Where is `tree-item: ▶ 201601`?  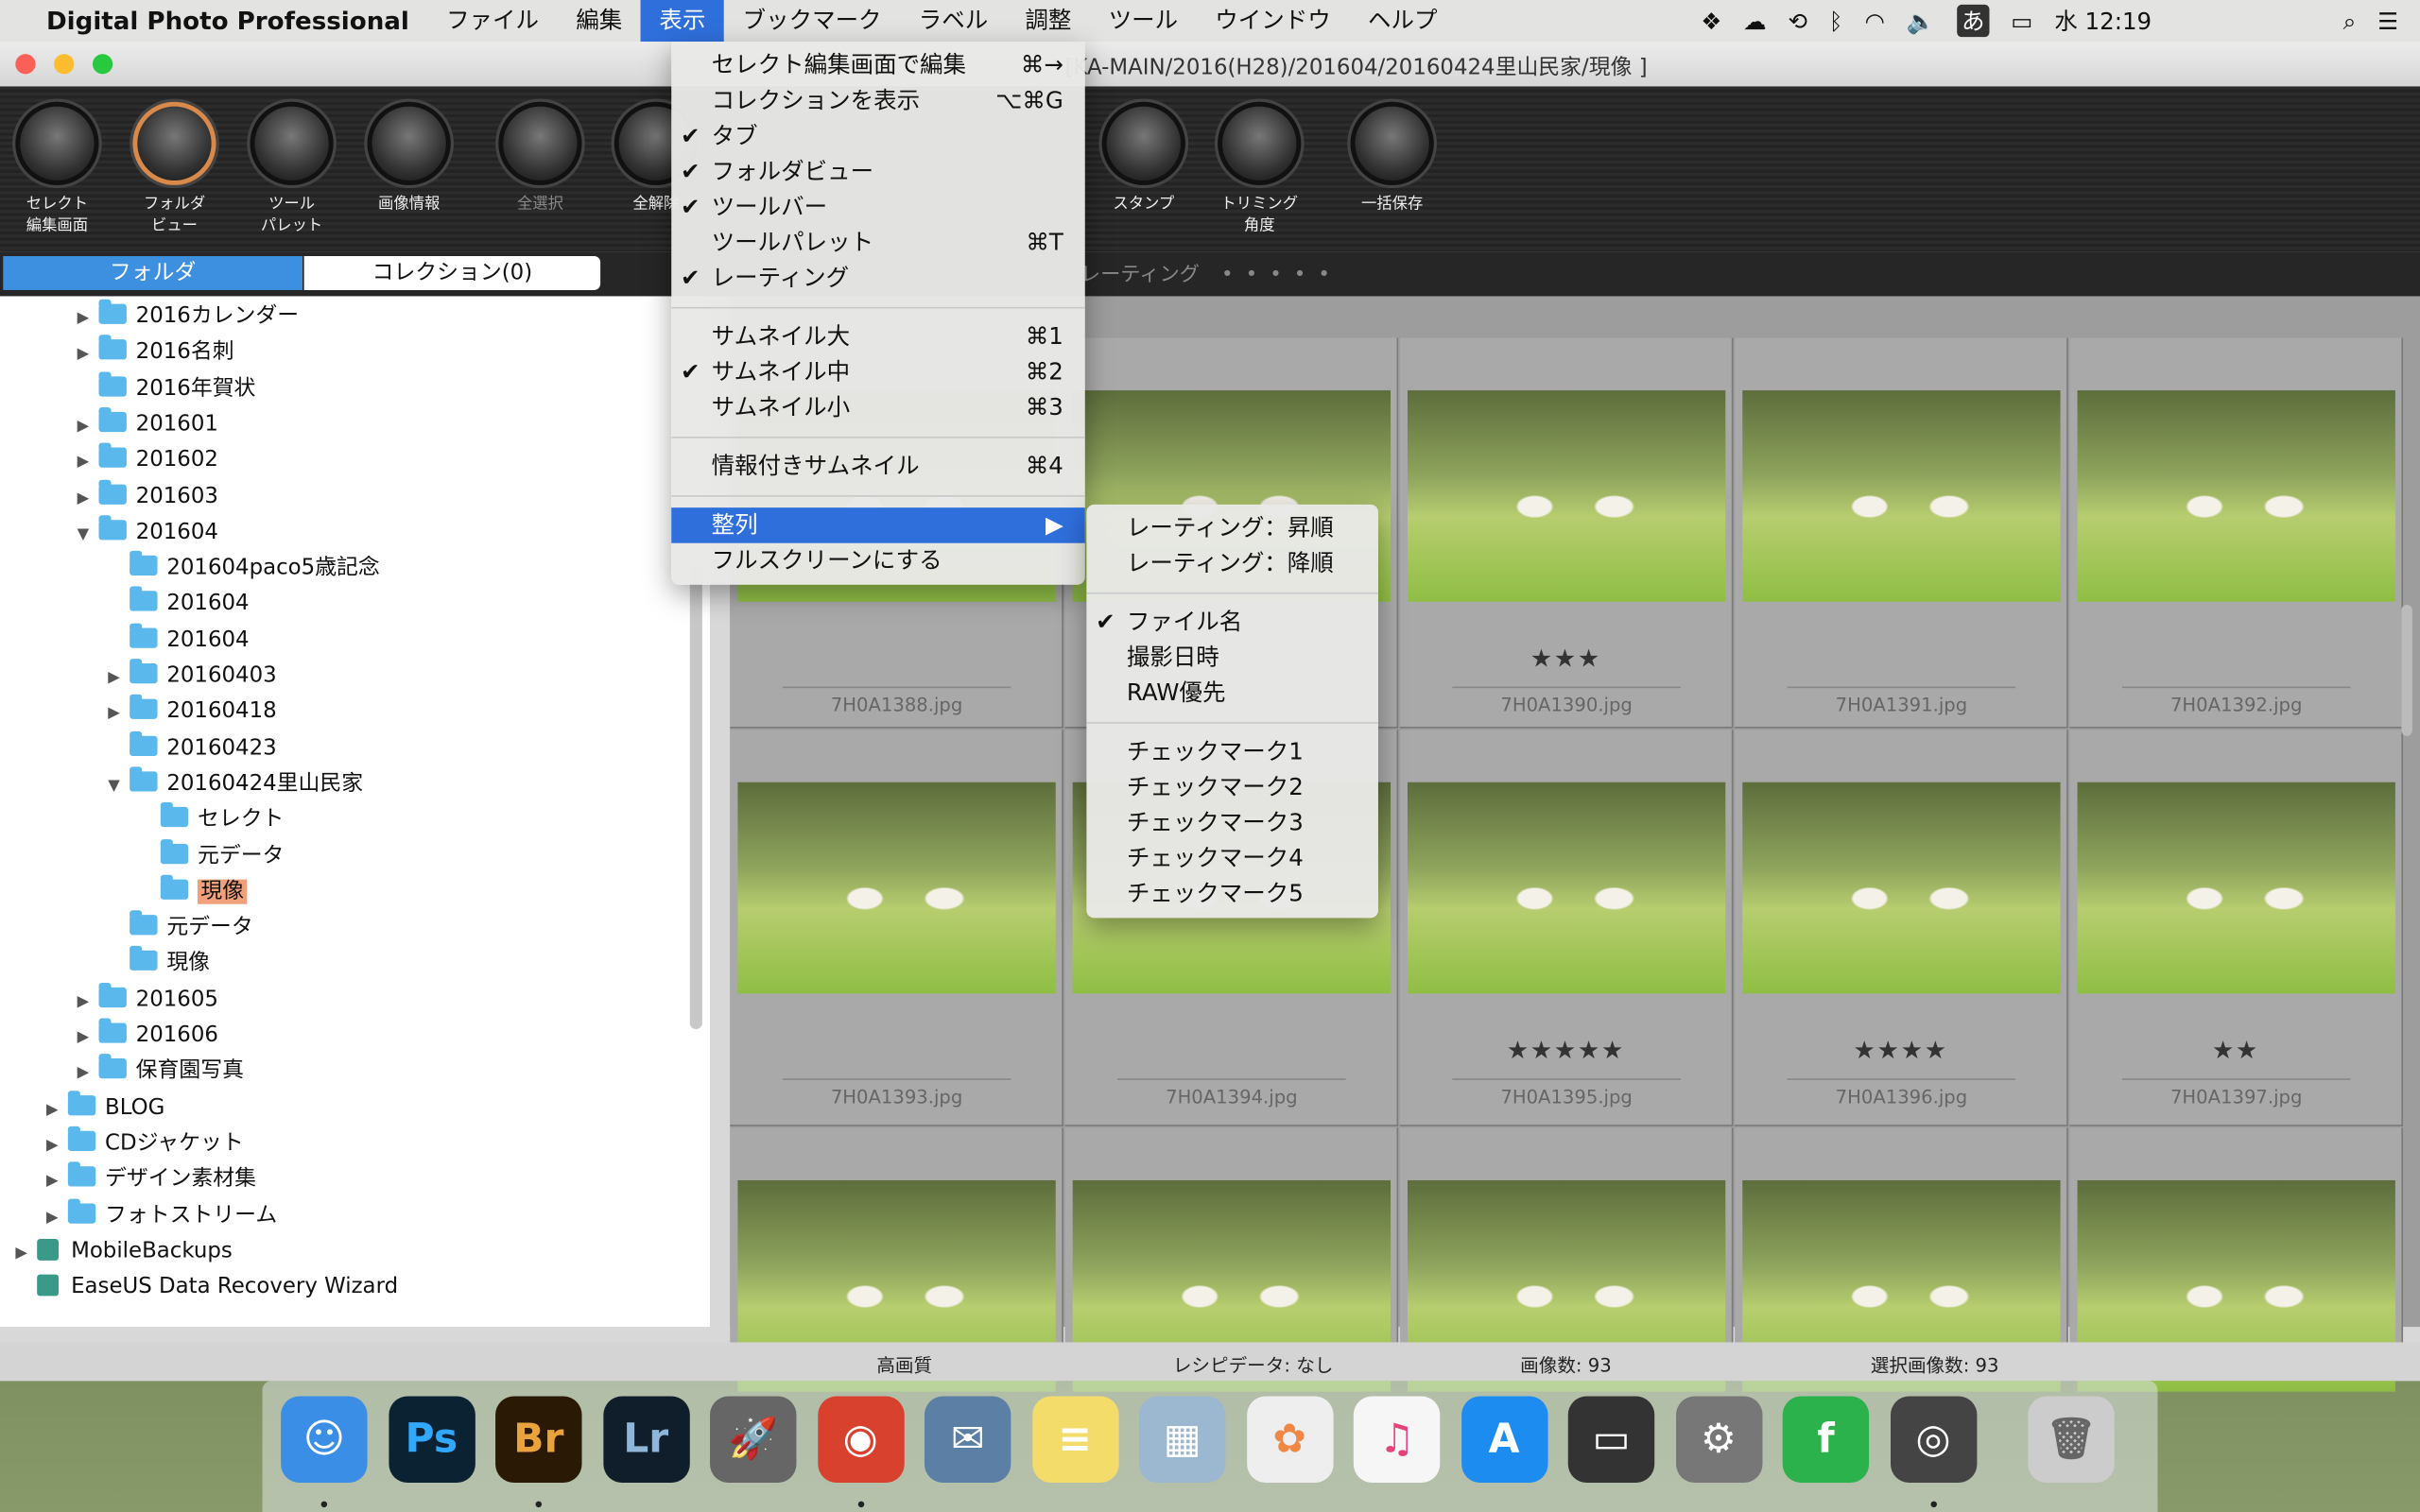 tree-item: ▶ 201601 is located at coordinates (148, 425).